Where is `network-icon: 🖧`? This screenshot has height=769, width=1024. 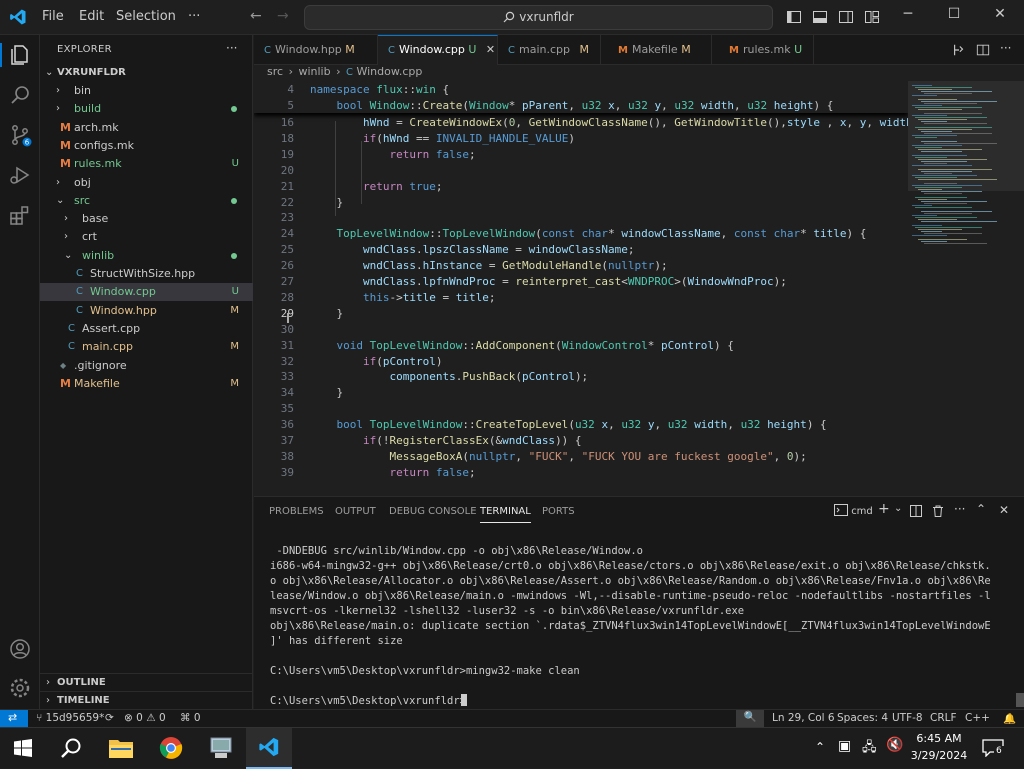 network-icon: 🖧 is located at coordinates (869, 749).